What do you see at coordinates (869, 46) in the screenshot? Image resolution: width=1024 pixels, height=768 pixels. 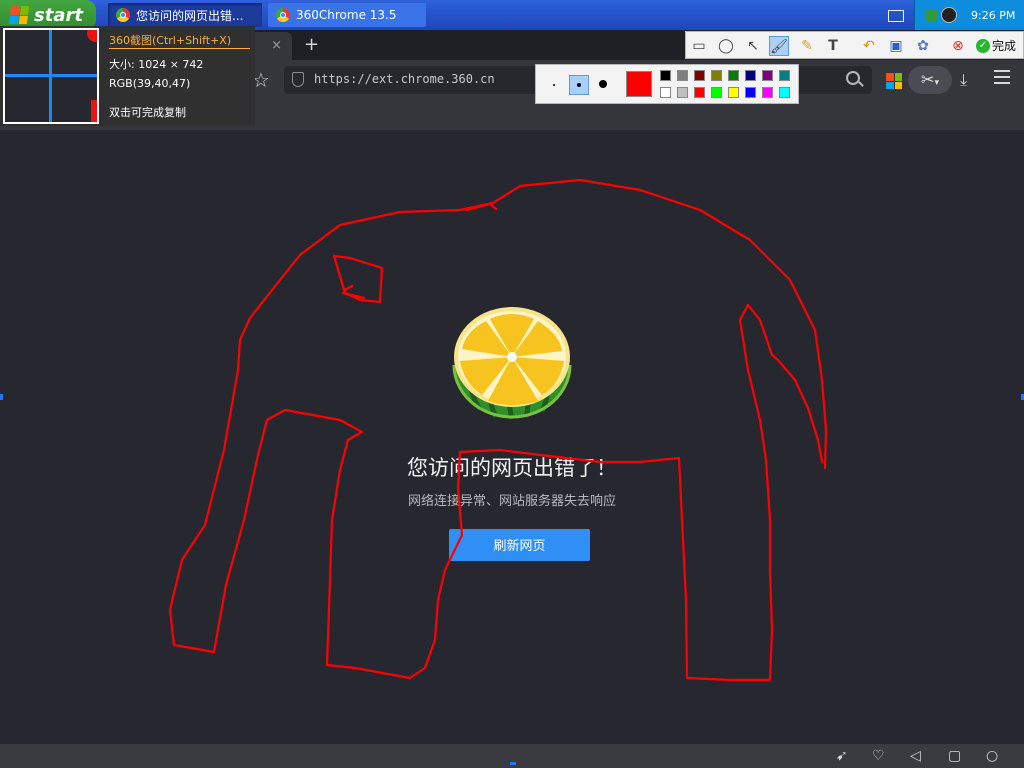 I see `undo-icon: ↶` at bounding box center [869, 46].